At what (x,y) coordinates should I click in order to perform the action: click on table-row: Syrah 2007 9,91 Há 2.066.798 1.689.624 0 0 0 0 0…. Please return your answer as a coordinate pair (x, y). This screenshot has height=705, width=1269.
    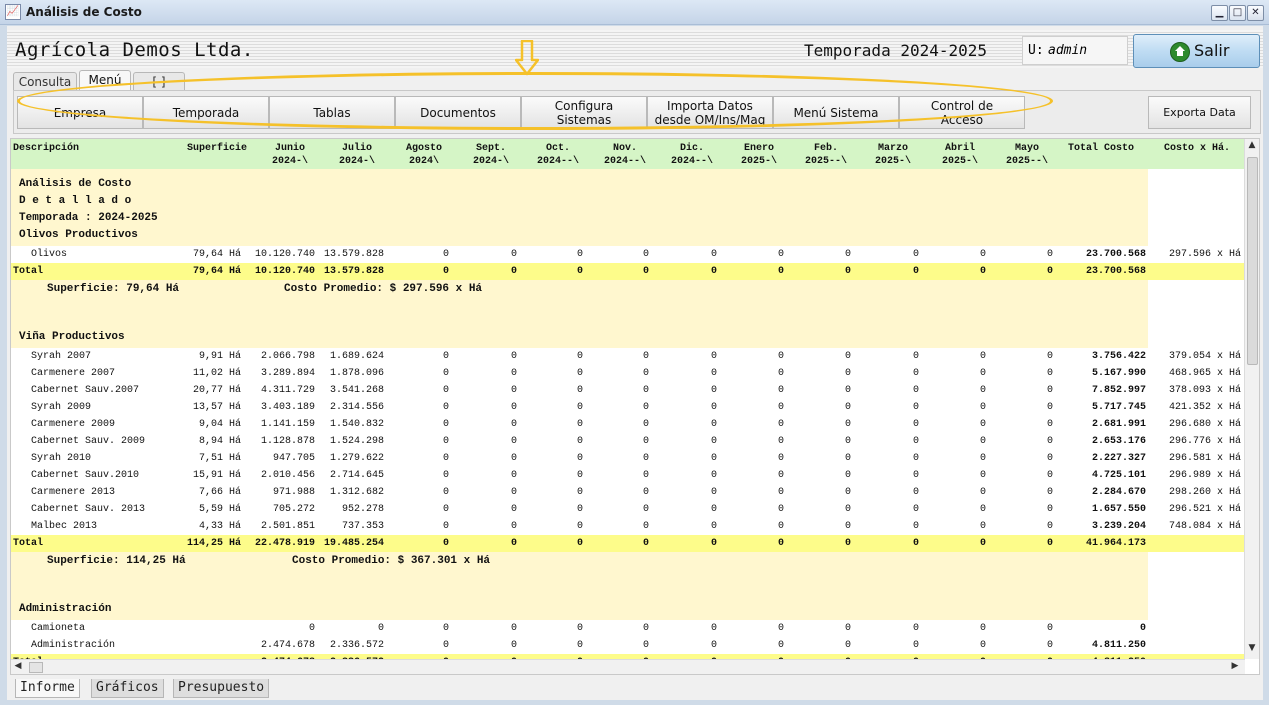
    Looking at the image, I should click on (626, 356).